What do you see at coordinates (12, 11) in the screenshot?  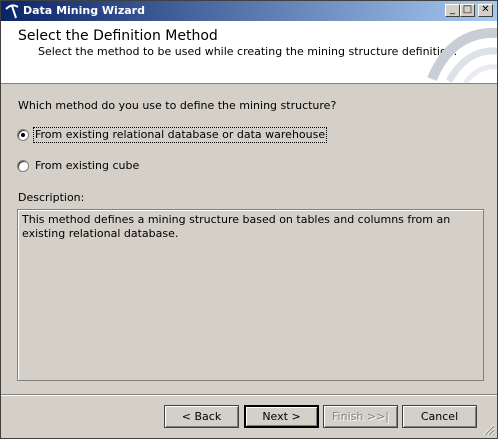 I see `pickaxe-icon` at bounding box center [12, 11].